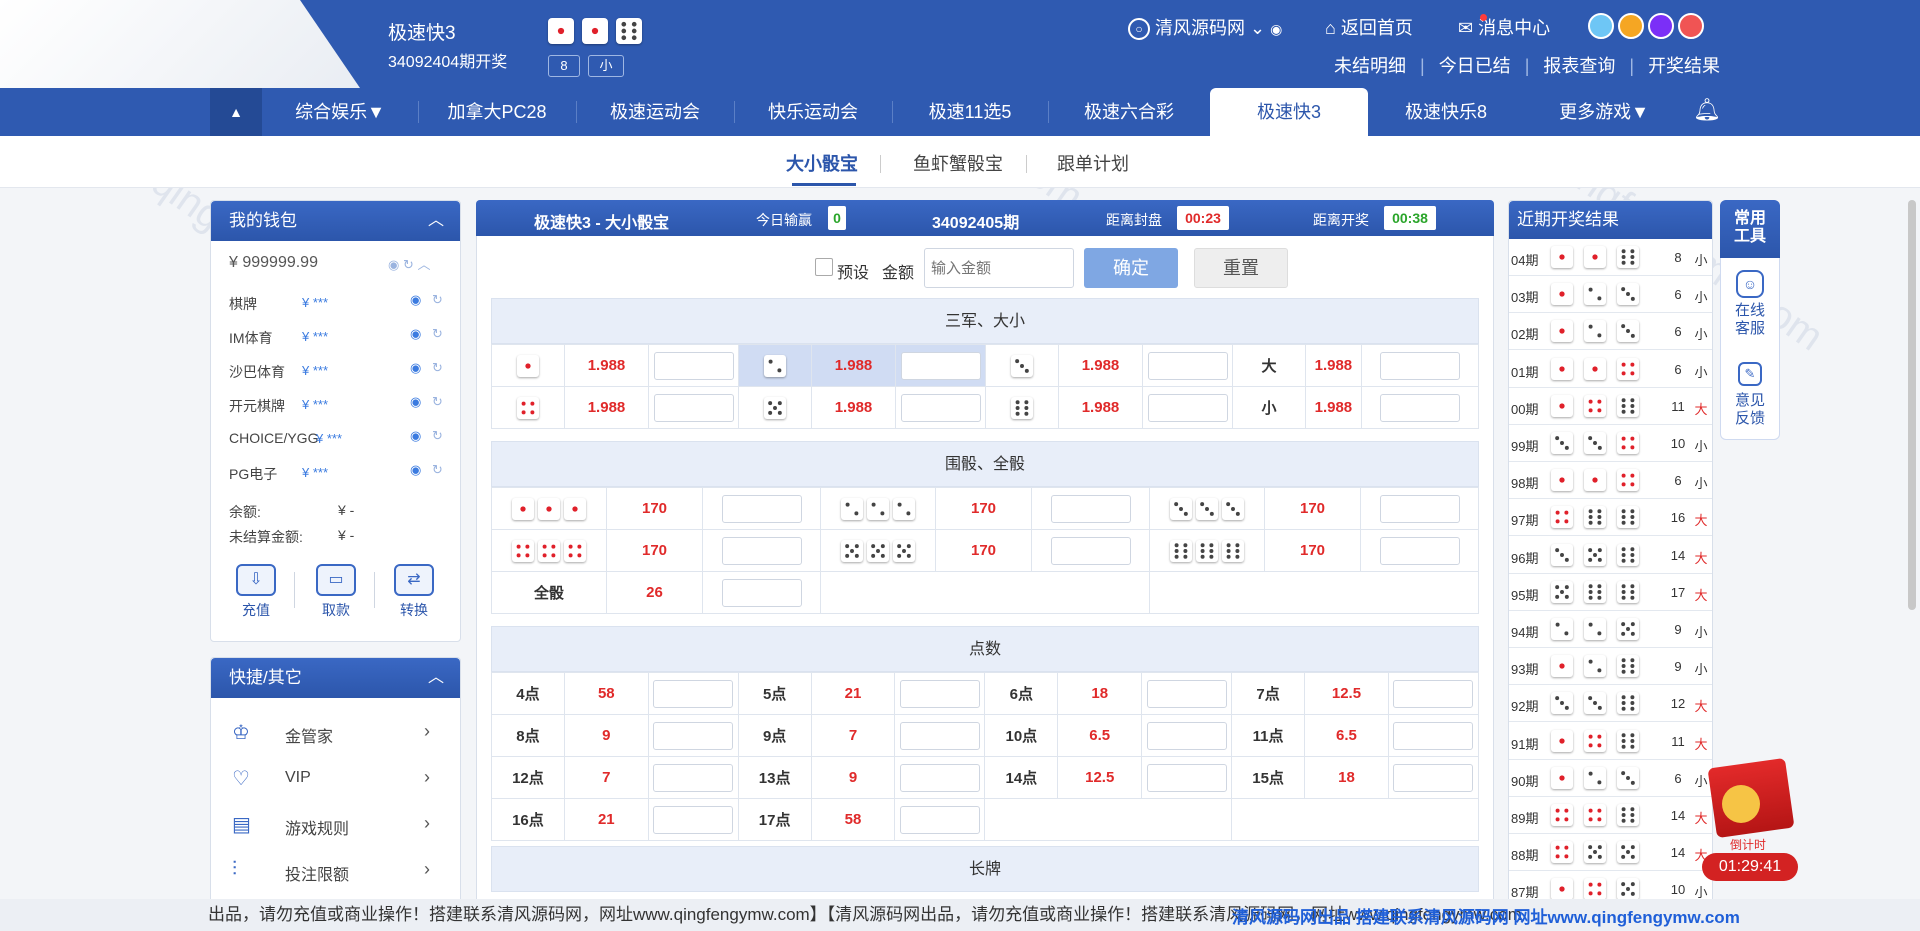 This screenshot has width=1920, height=931. Describe the element at coordinates (1093, 163) in the screenshot. I see `subnav-item-follow: 跟单计划` at that location.